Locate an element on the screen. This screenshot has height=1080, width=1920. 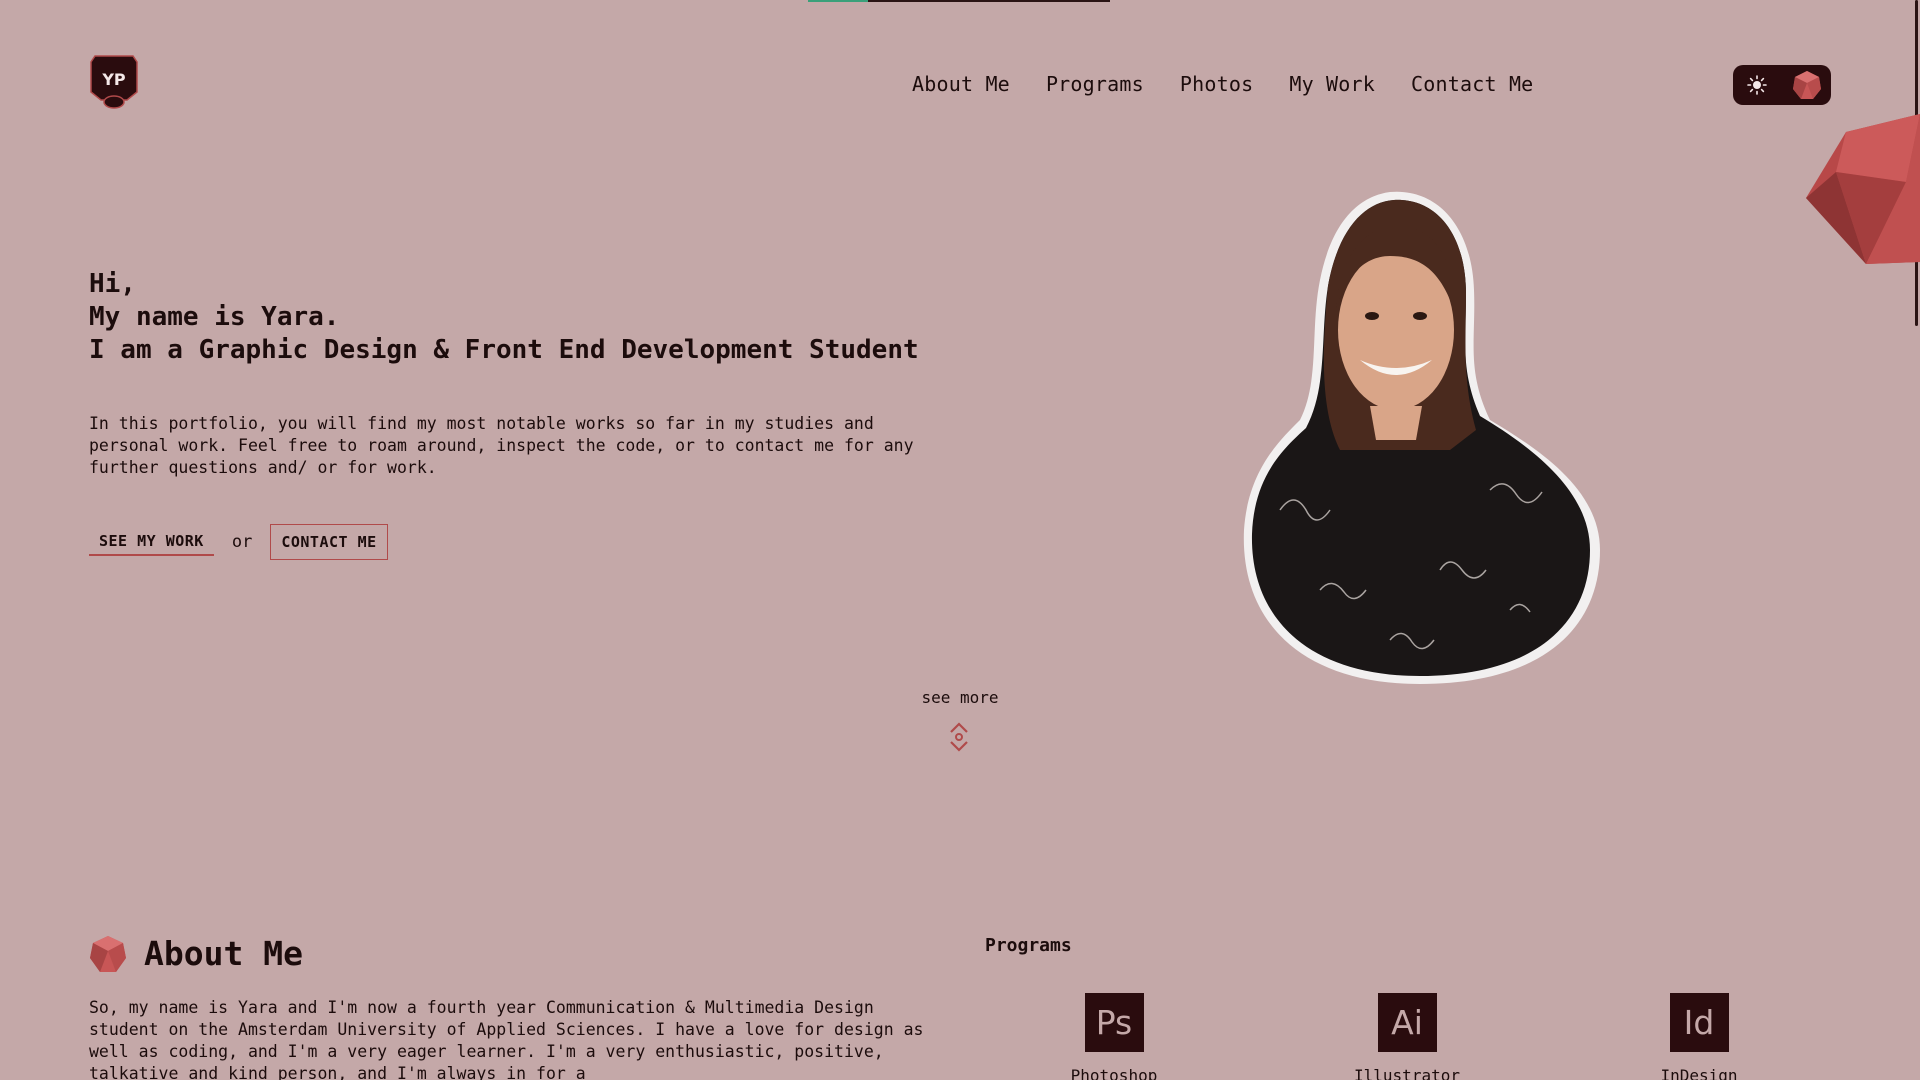
scroll-progress-bar is located at coordinates (959, 1).